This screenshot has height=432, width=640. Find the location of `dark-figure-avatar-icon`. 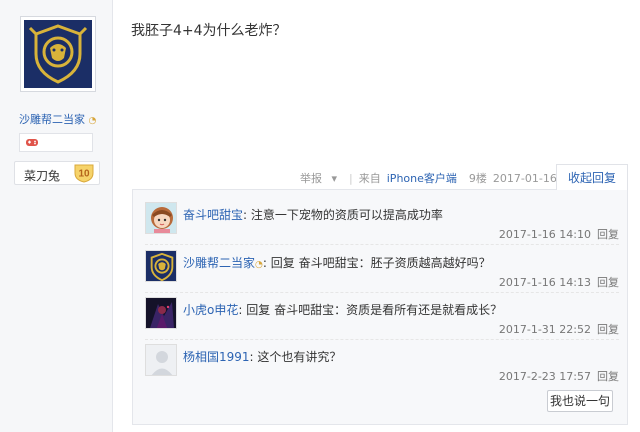

dark-figure-avatar-icon is located at coordinates (161, 313).